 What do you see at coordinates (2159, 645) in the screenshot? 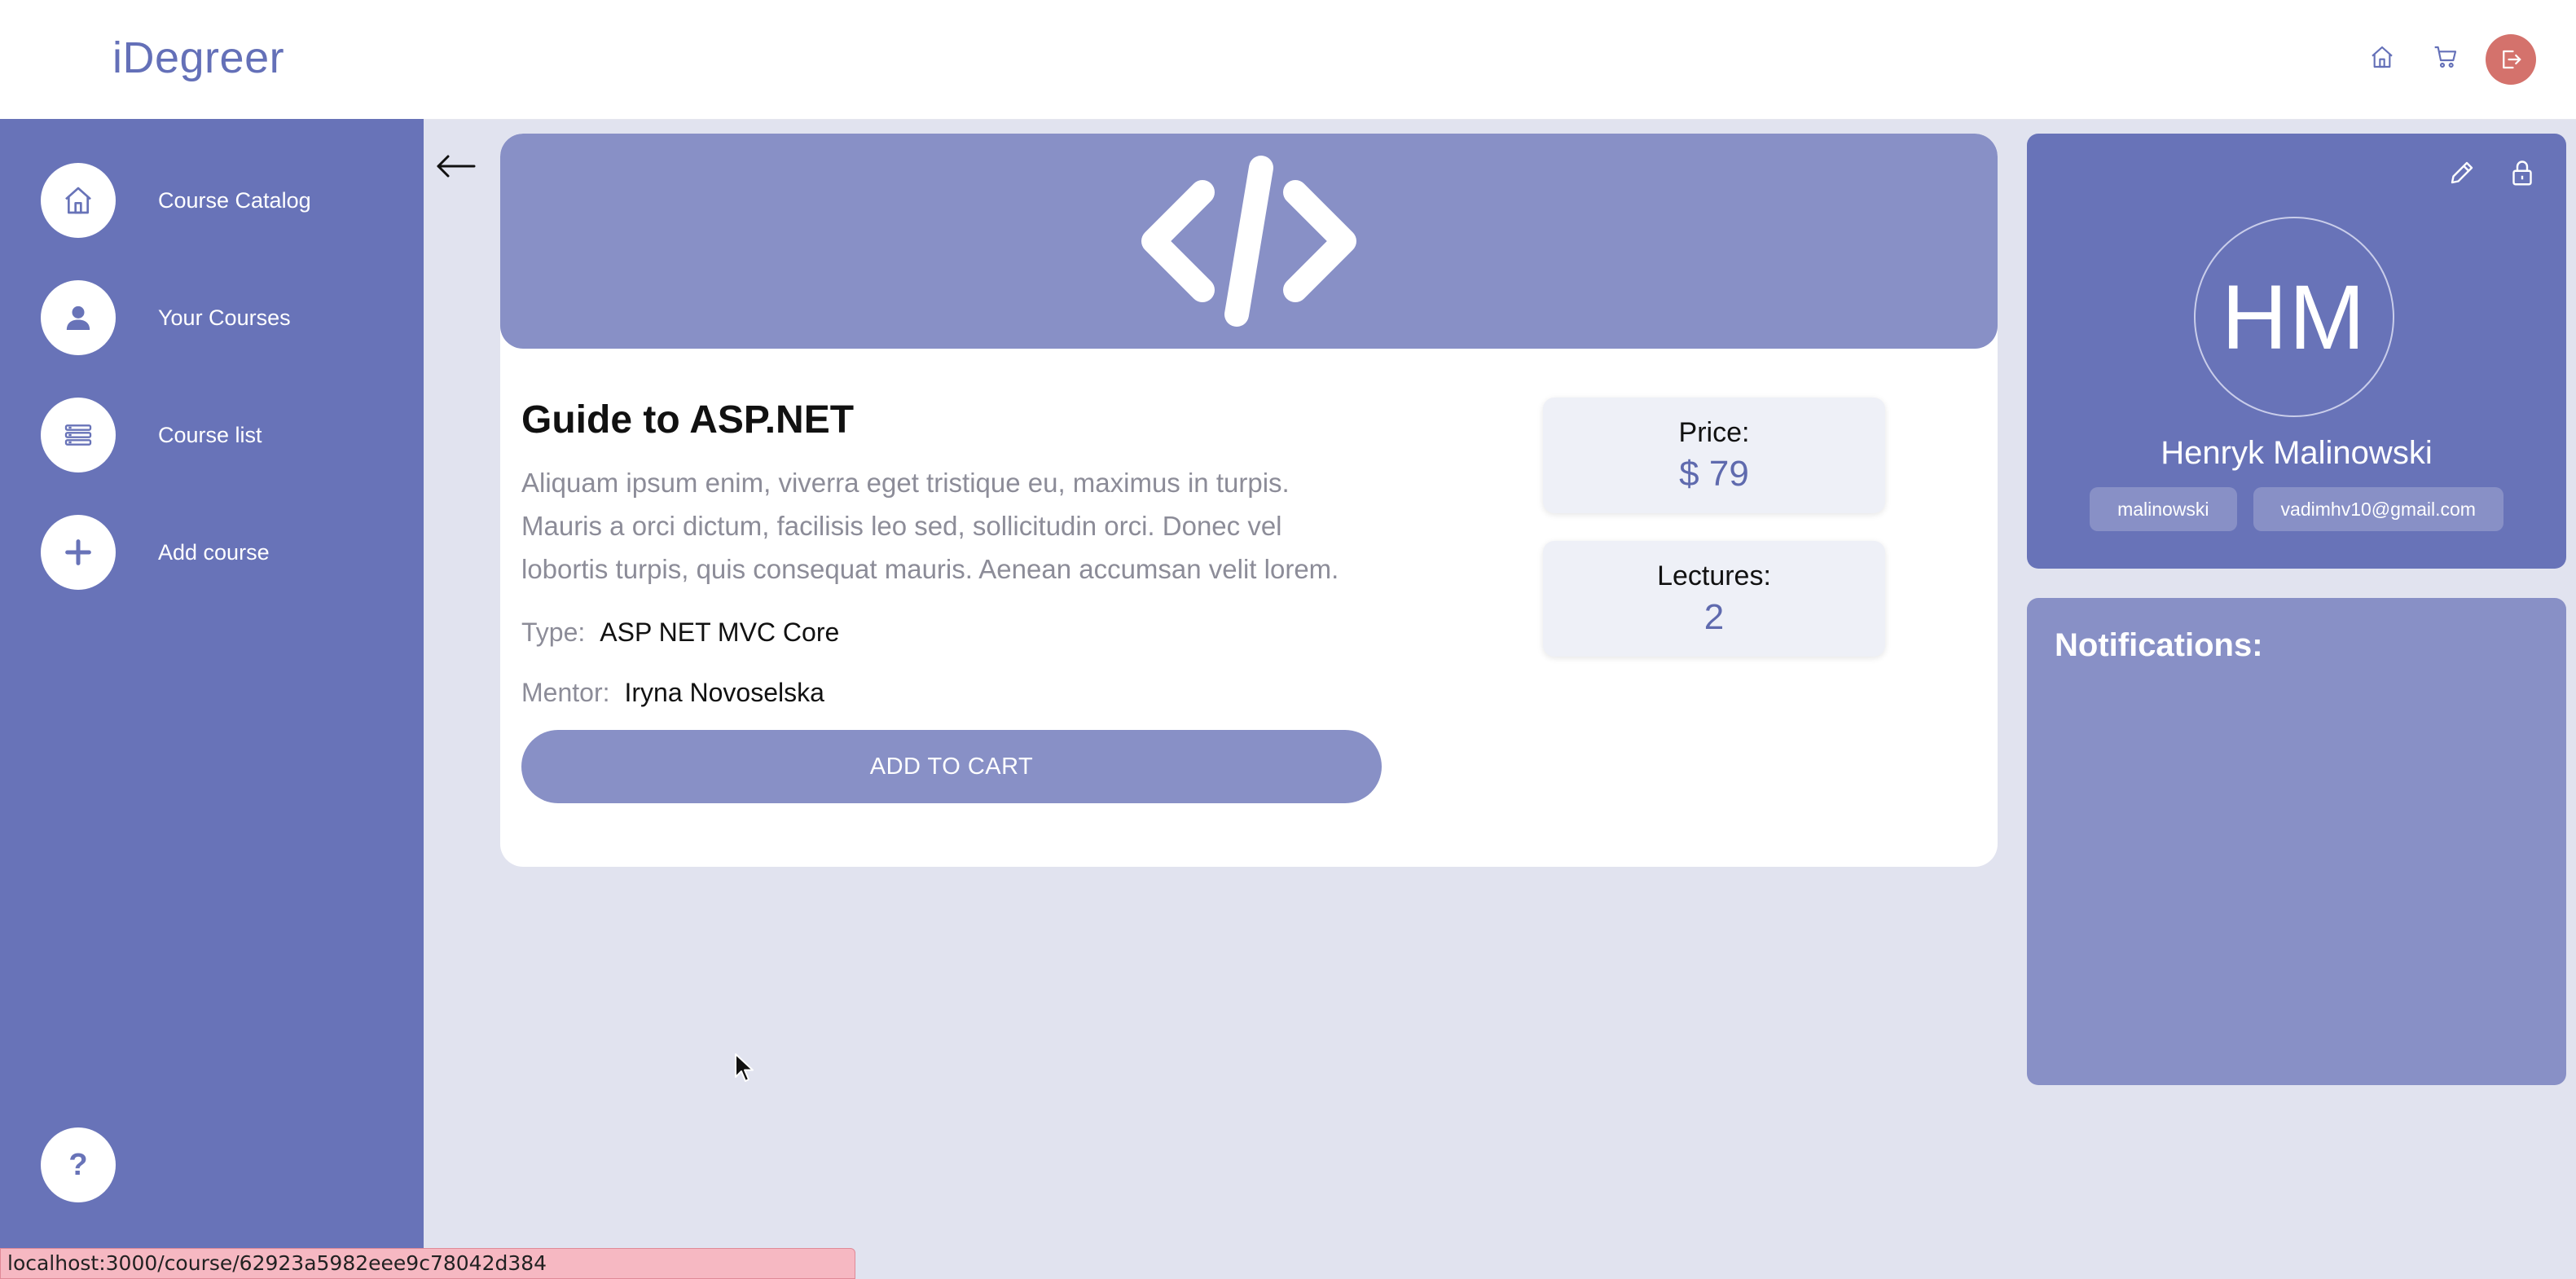
I see `notifications-title: Notifications:` at bounding box center [2159, 645].